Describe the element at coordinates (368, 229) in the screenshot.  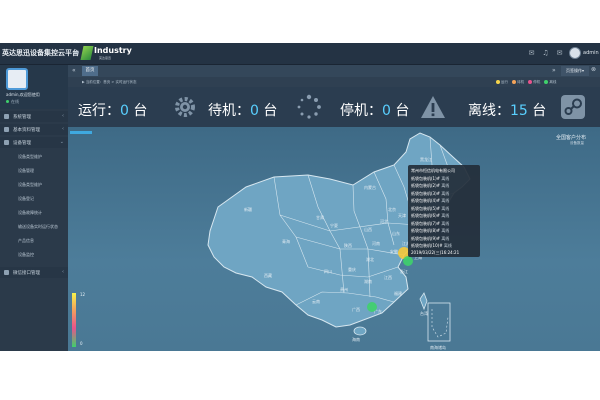
I see `province-label: 山西` at that location.